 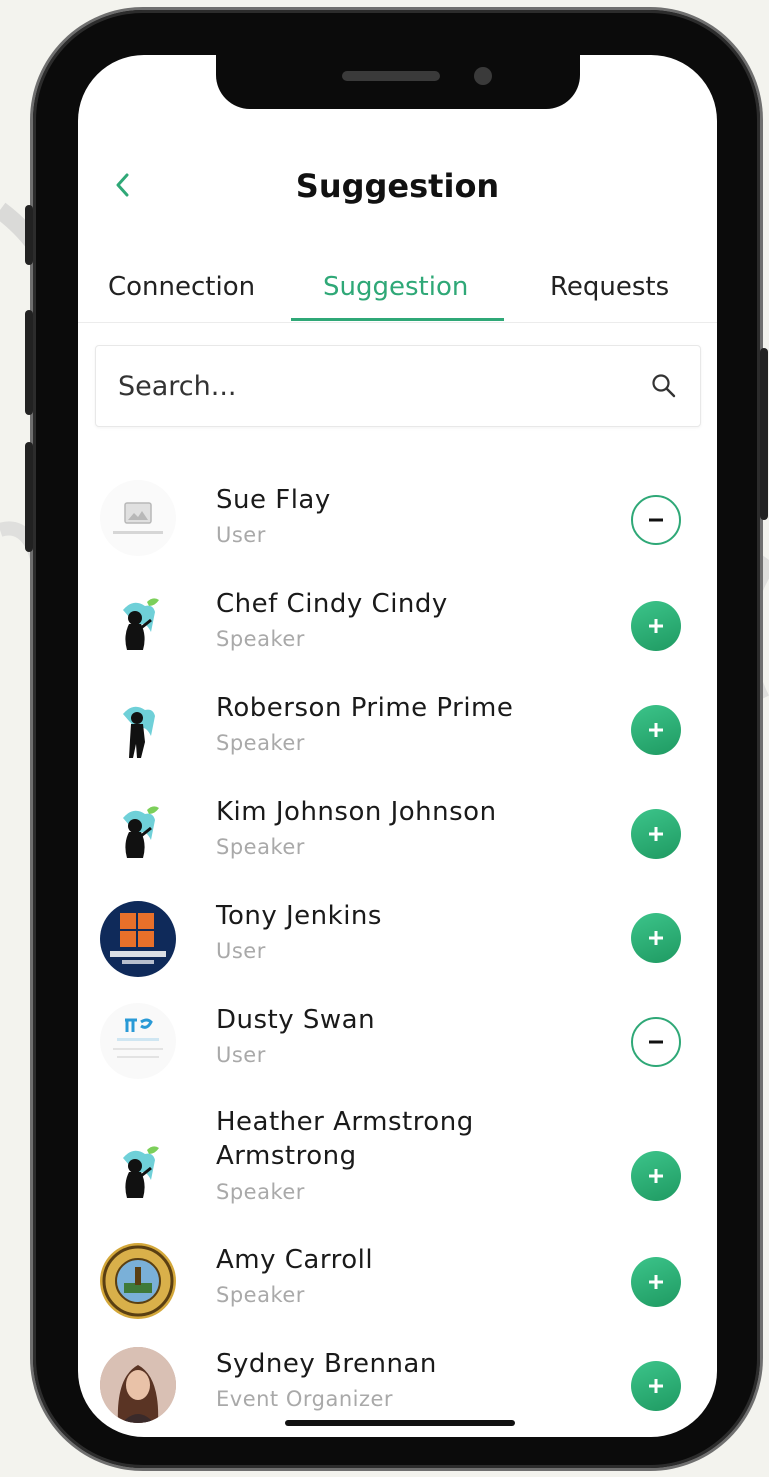 I want to click on mute-switch, so click(x=29, y=235).